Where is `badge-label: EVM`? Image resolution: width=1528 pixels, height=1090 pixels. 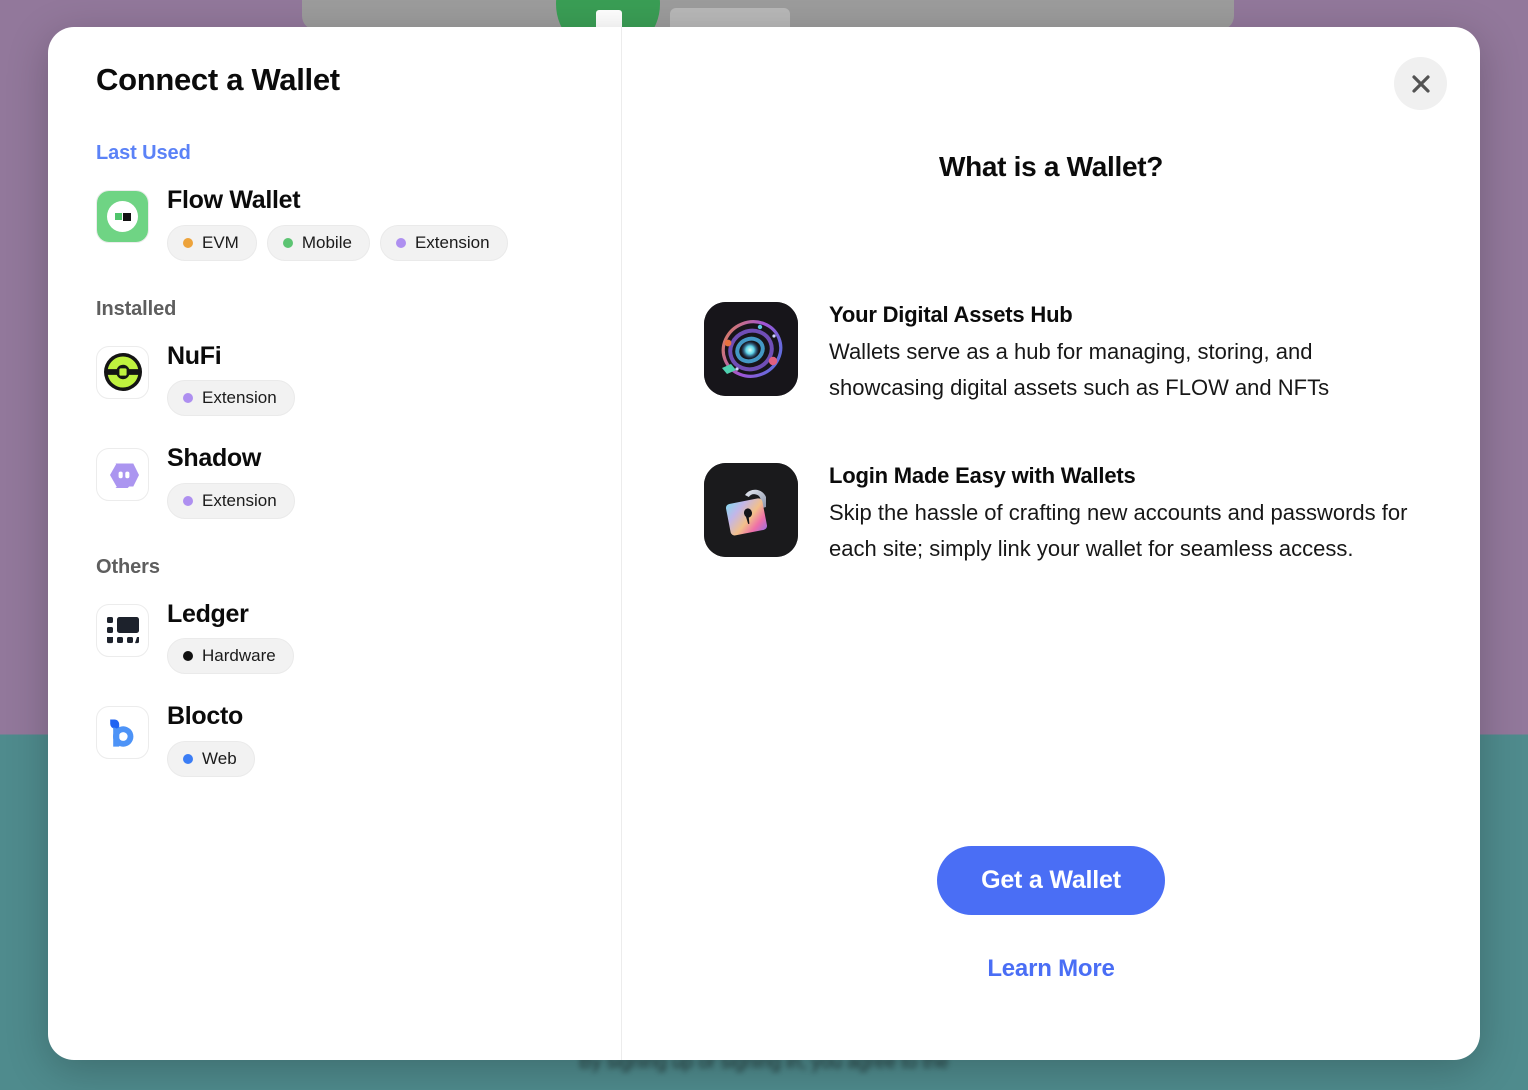
badge-label: EVM is located at coordinates (220, 242).